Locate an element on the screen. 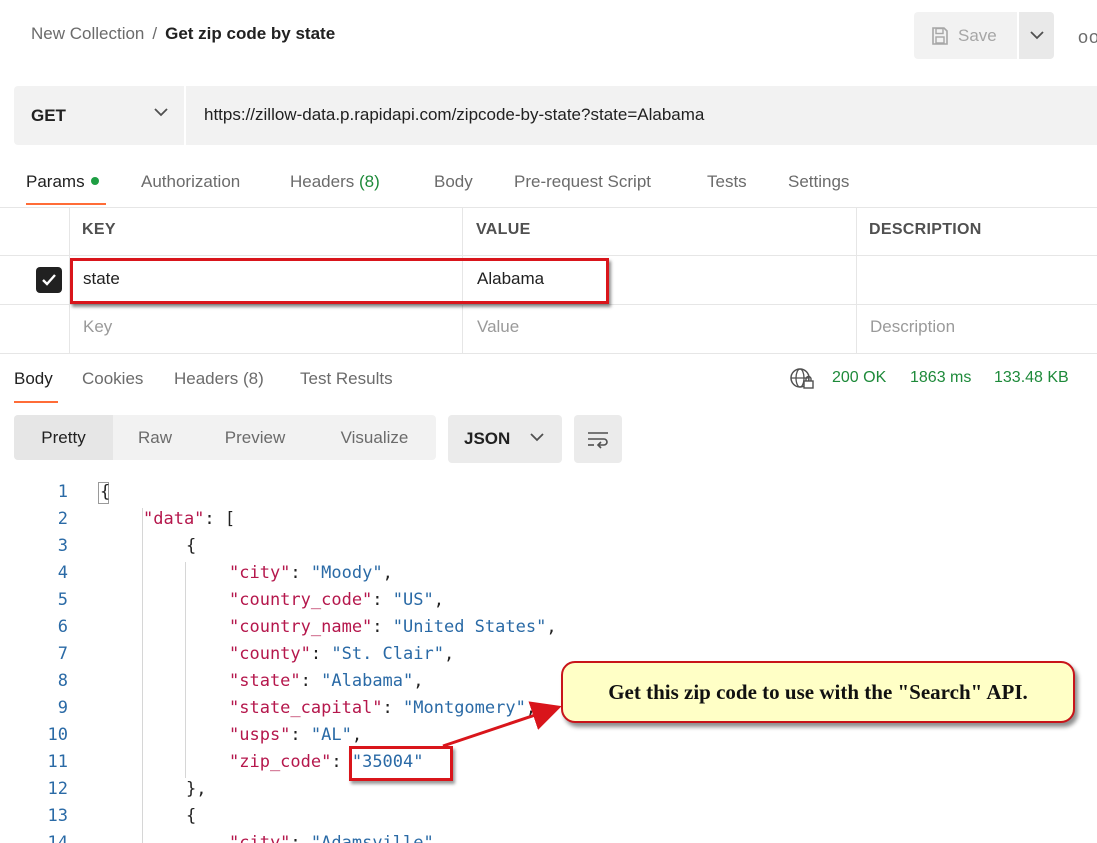 This screenshot has width=1097, height=843. tab-authorization: Authorization is located at coordinates (190, 182).